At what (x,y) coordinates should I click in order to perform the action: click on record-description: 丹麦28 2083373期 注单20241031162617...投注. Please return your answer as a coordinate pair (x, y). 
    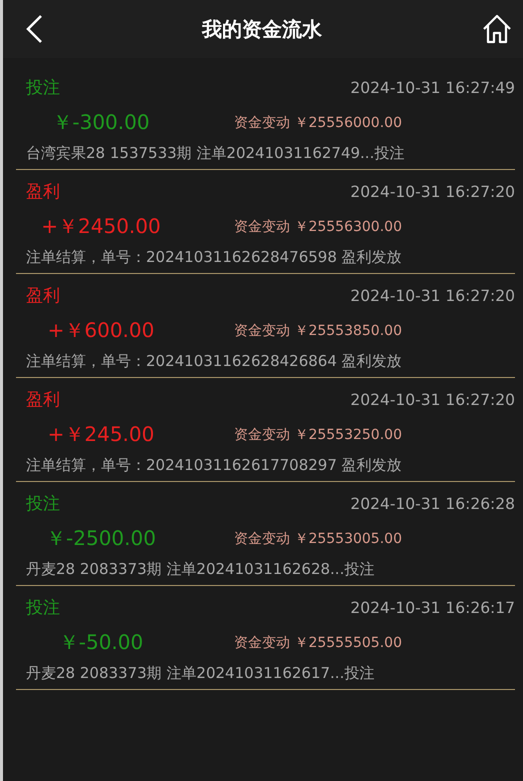
    Looking at the image, I should click on (201, 673).